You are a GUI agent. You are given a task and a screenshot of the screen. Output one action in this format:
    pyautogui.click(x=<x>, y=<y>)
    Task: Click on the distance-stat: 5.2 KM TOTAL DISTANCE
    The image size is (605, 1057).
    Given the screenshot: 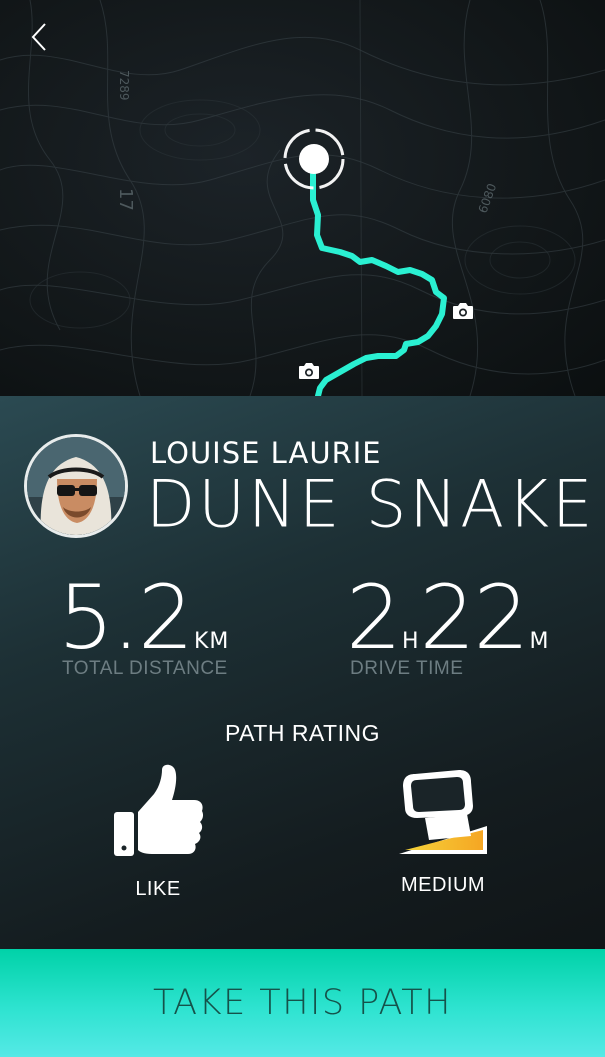 What is the action you would take?
    pyautogui.click(x=143, y=627)
    